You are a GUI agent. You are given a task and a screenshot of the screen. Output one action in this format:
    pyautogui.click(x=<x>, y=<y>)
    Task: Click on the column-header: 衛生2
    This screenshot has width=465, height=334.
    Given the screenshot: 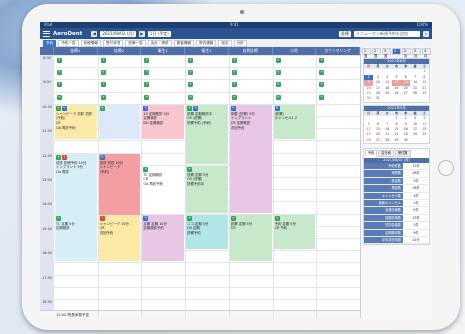 What is the action you would take?
    pyautogui.click(x=207, y=51)
    